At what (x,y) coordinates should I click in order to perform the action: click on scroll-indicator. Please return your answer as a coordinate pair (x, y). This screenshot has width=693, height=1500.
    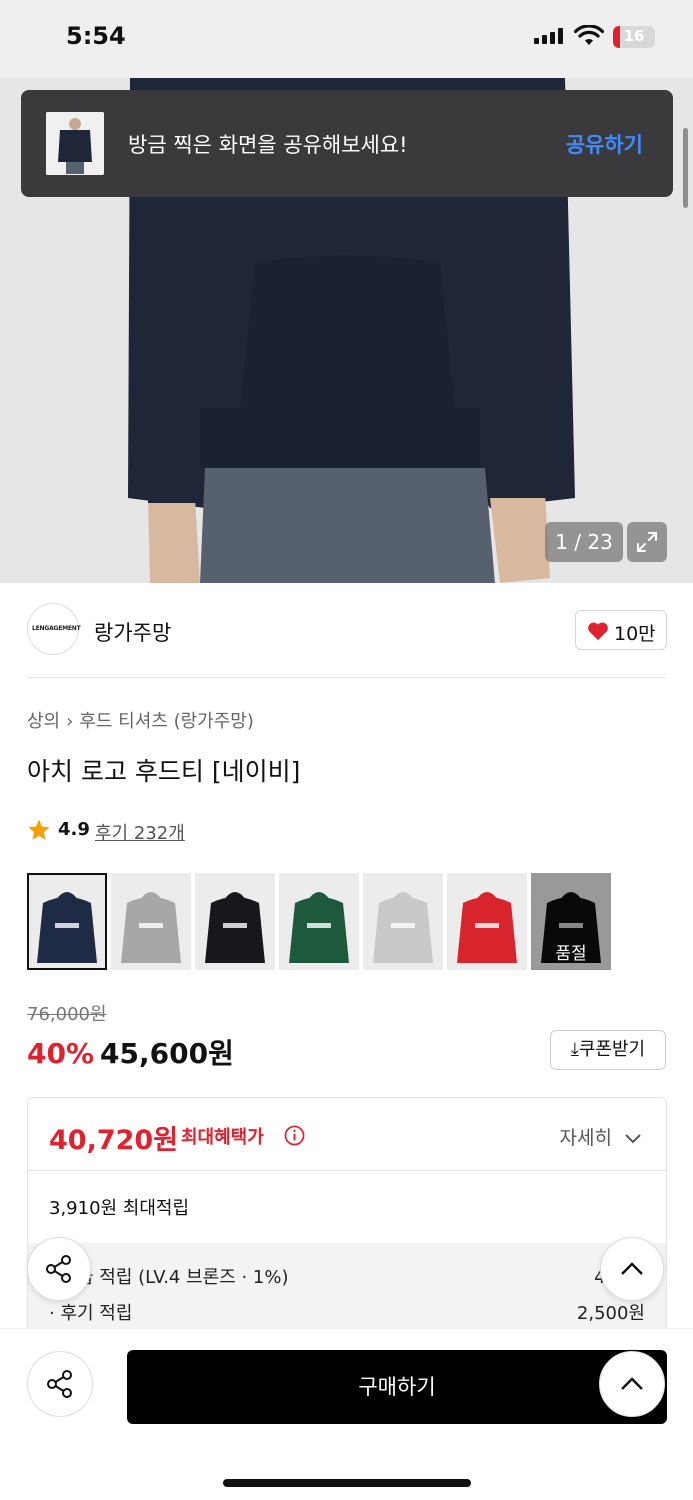
    Looking at the image, I should click on (685, 168).